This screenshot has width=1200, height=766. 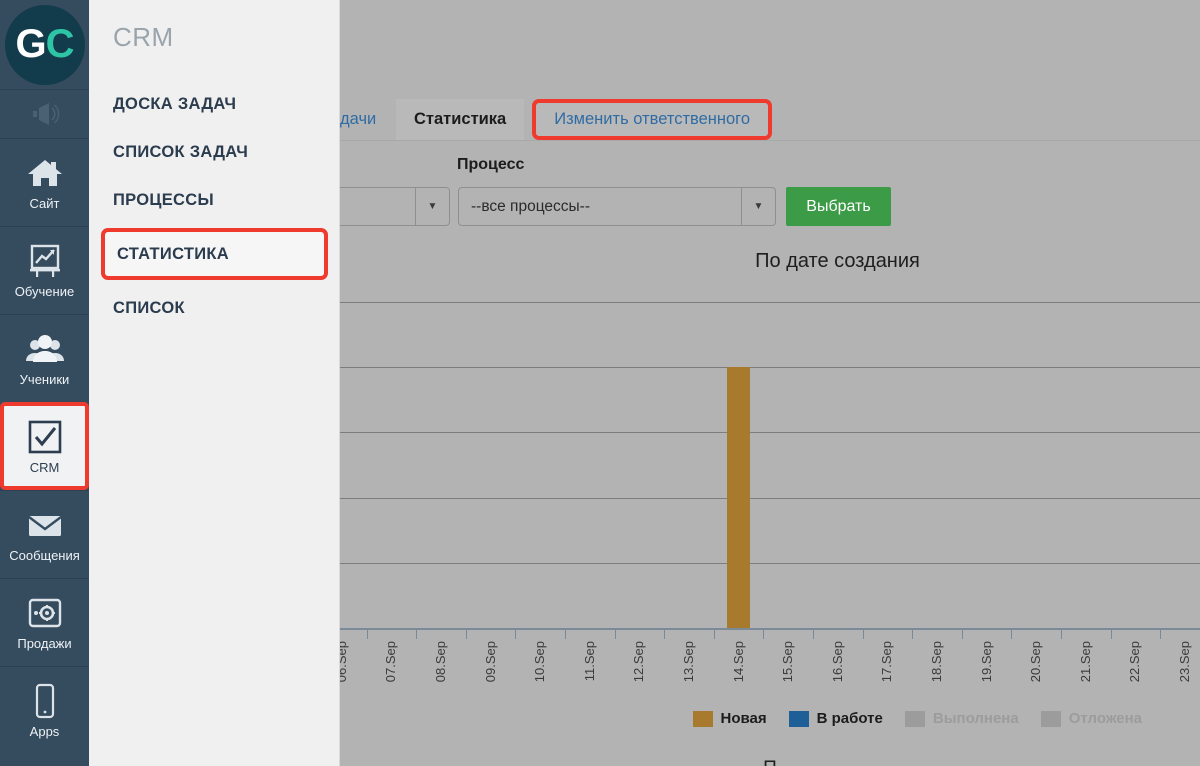 What do you see at coordinates (460, 119) in the screenshot?
I see `tab-statistics: Статистика` at bounding box center [460, 119].